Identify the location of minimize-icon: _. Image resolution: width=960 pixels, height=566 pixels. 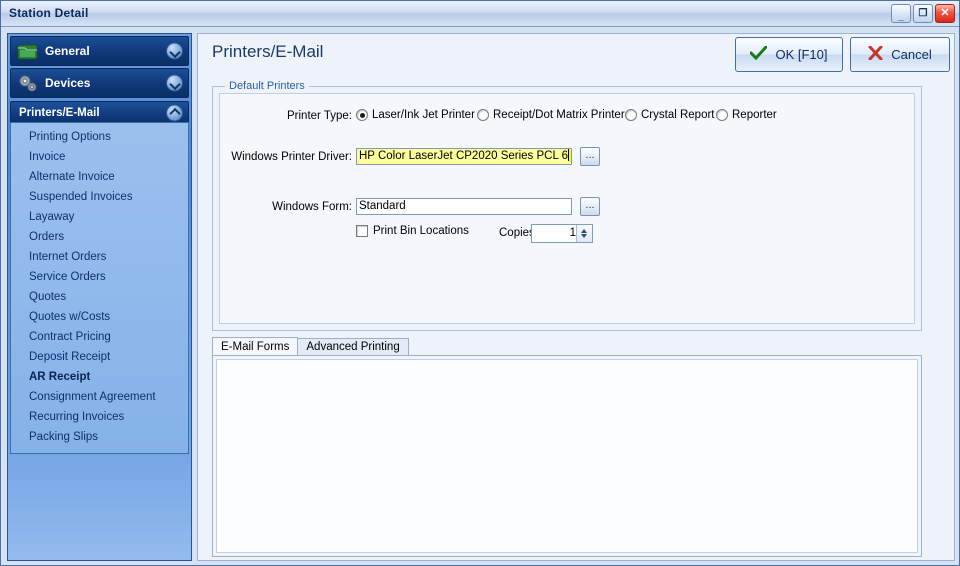
(901, 16).